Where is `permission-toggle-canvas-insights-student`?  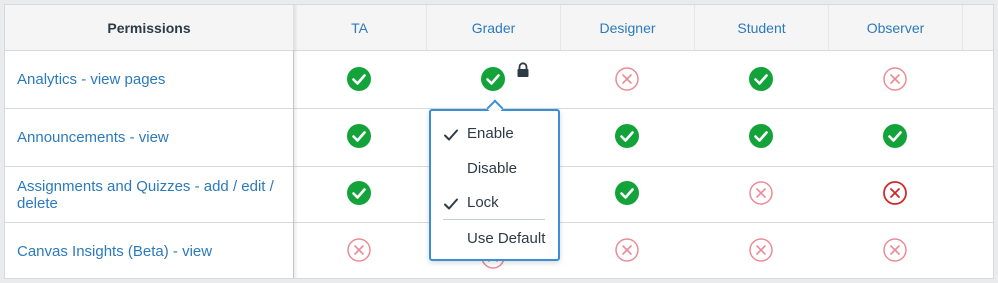
permission-toggle-canvas-insights-student is located at coordinates (761, 250).